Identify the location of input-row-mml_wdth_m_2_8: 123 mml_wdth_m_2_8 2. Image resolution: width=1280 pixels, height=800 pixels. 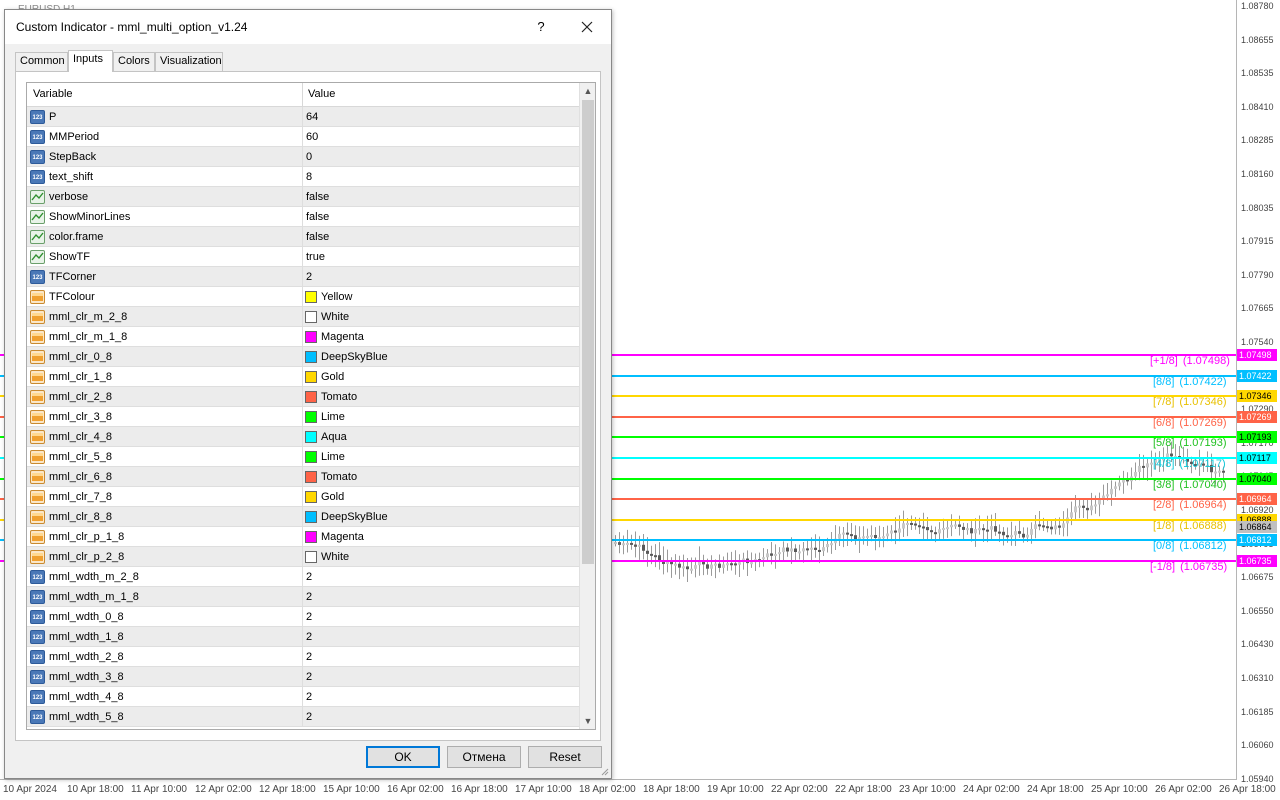
(303, 577).